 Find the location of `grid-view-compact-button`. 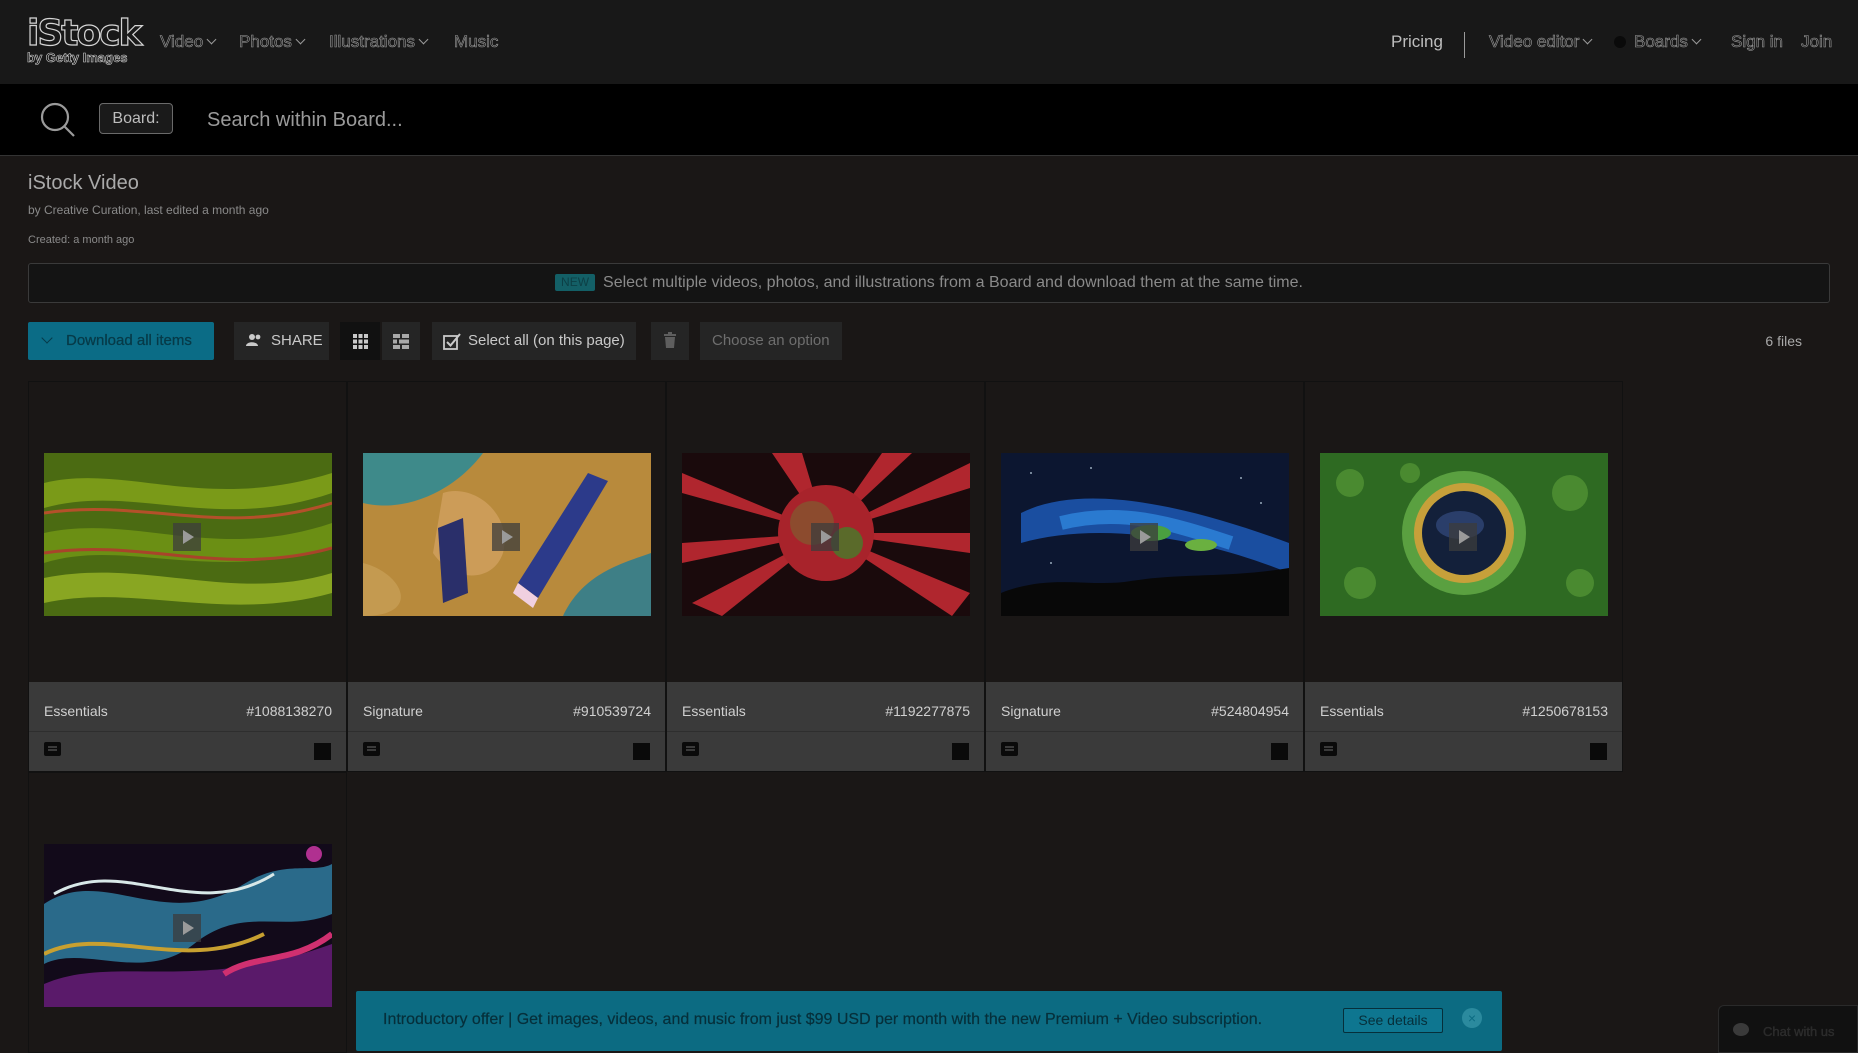

grid-view-compact-button is located at coordinates (401, 341).